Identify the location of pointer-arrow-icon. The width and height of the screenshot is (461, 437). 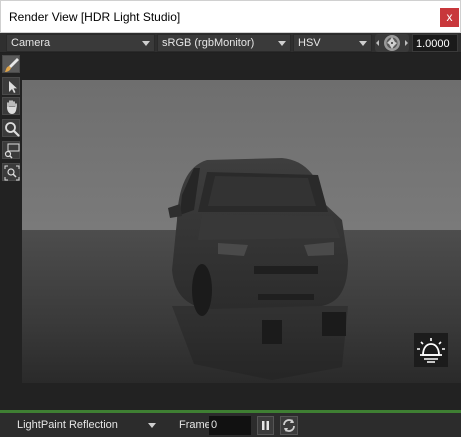
(13, 87).